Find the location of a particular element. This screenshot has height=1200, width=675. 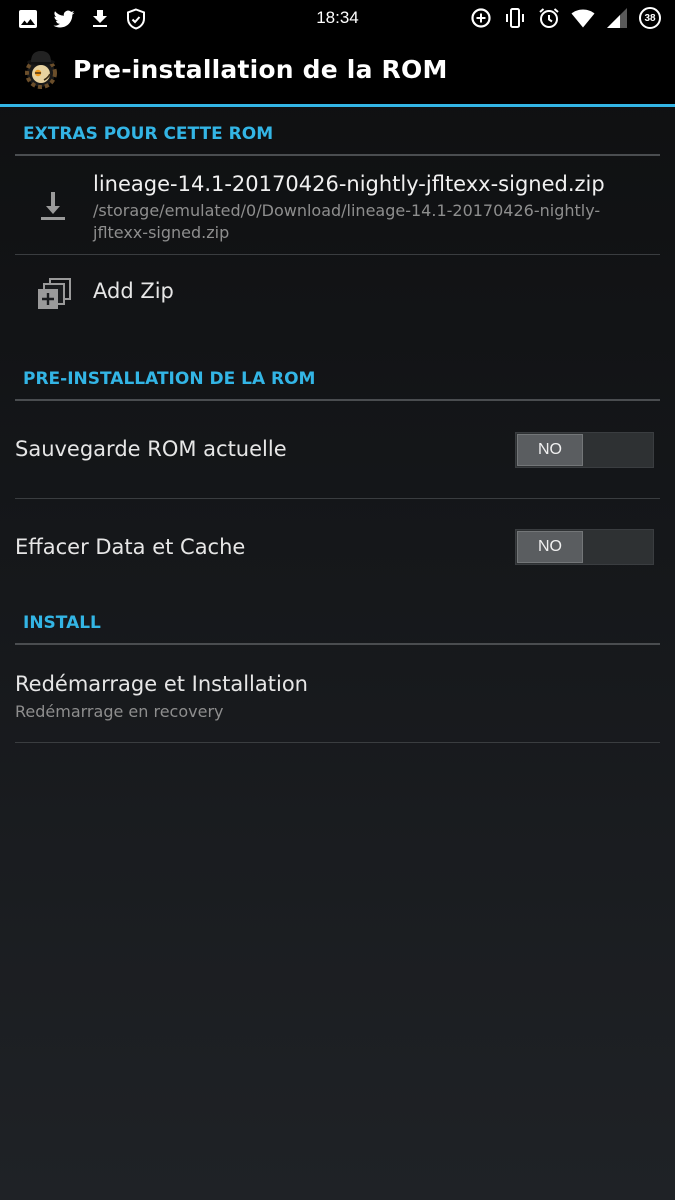

vibrate-icon is located at coordinates (515, 18).